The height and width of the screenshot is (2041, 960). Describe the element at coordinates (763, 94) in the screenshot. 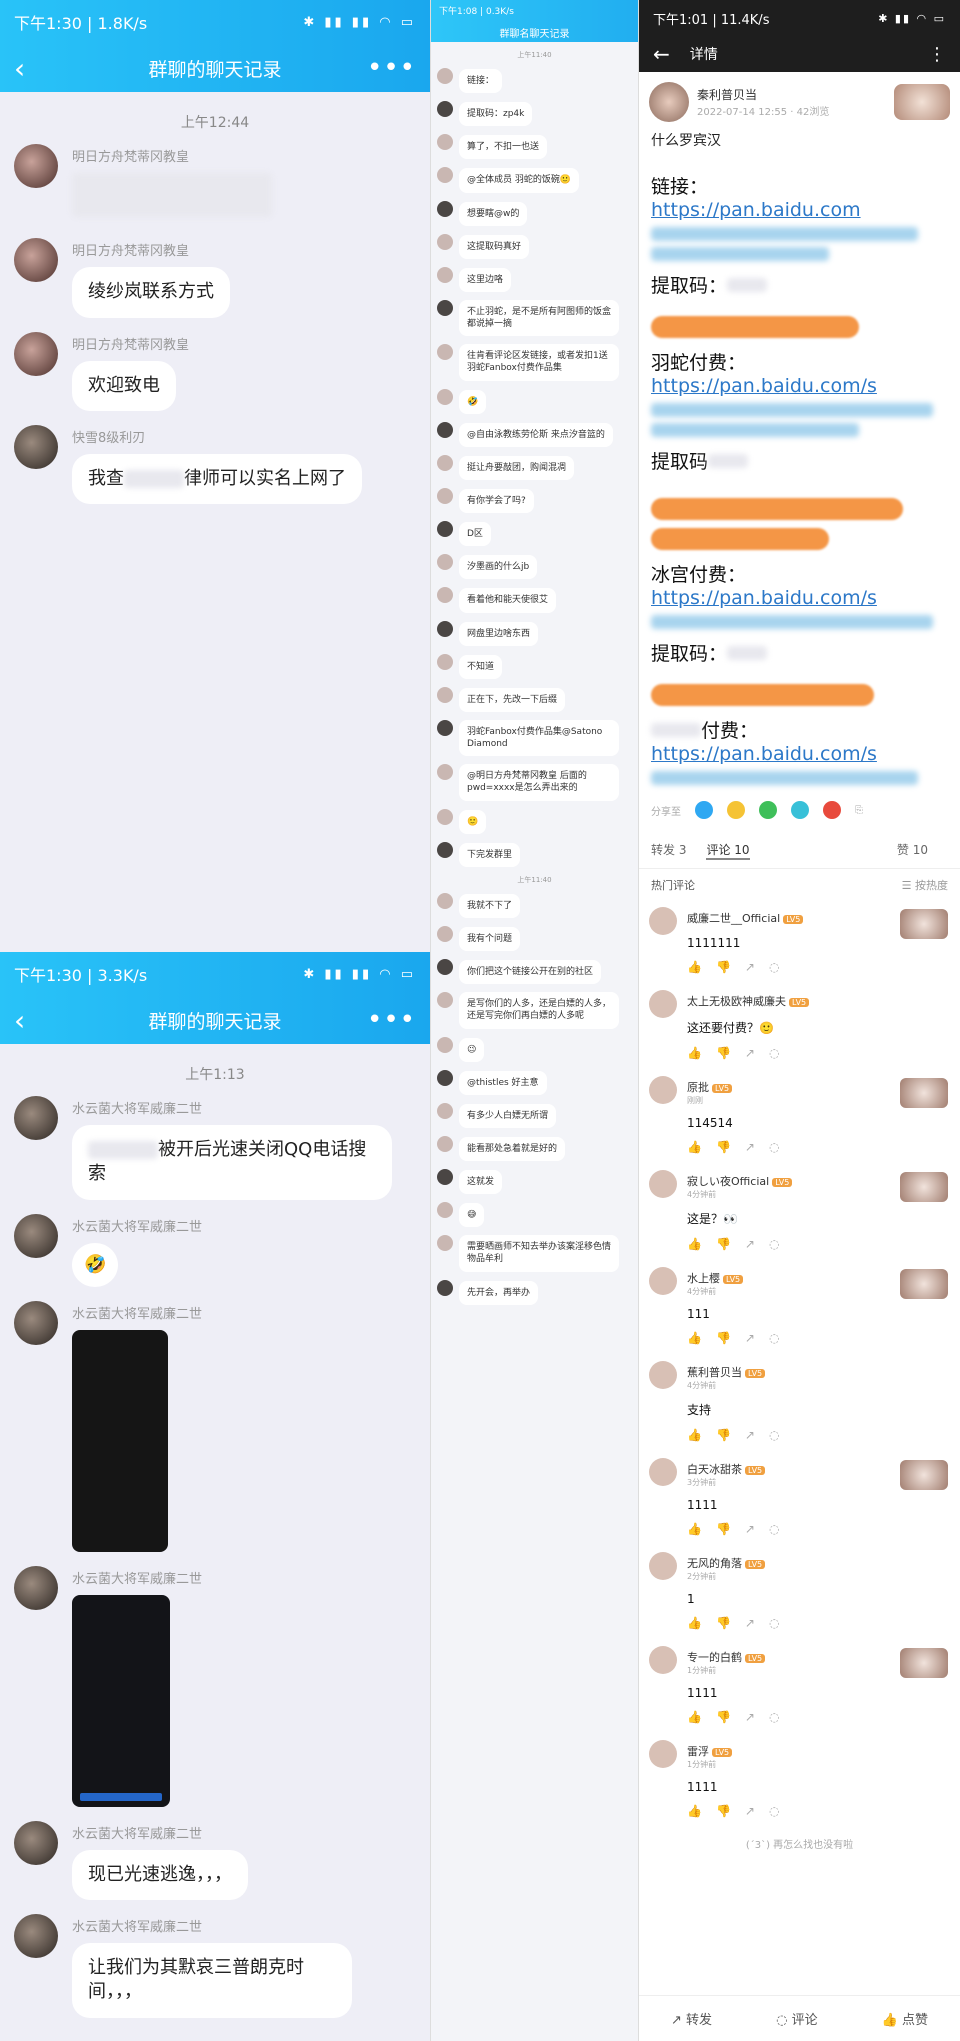

I see `author-name: 秦利普贝当` at that location.